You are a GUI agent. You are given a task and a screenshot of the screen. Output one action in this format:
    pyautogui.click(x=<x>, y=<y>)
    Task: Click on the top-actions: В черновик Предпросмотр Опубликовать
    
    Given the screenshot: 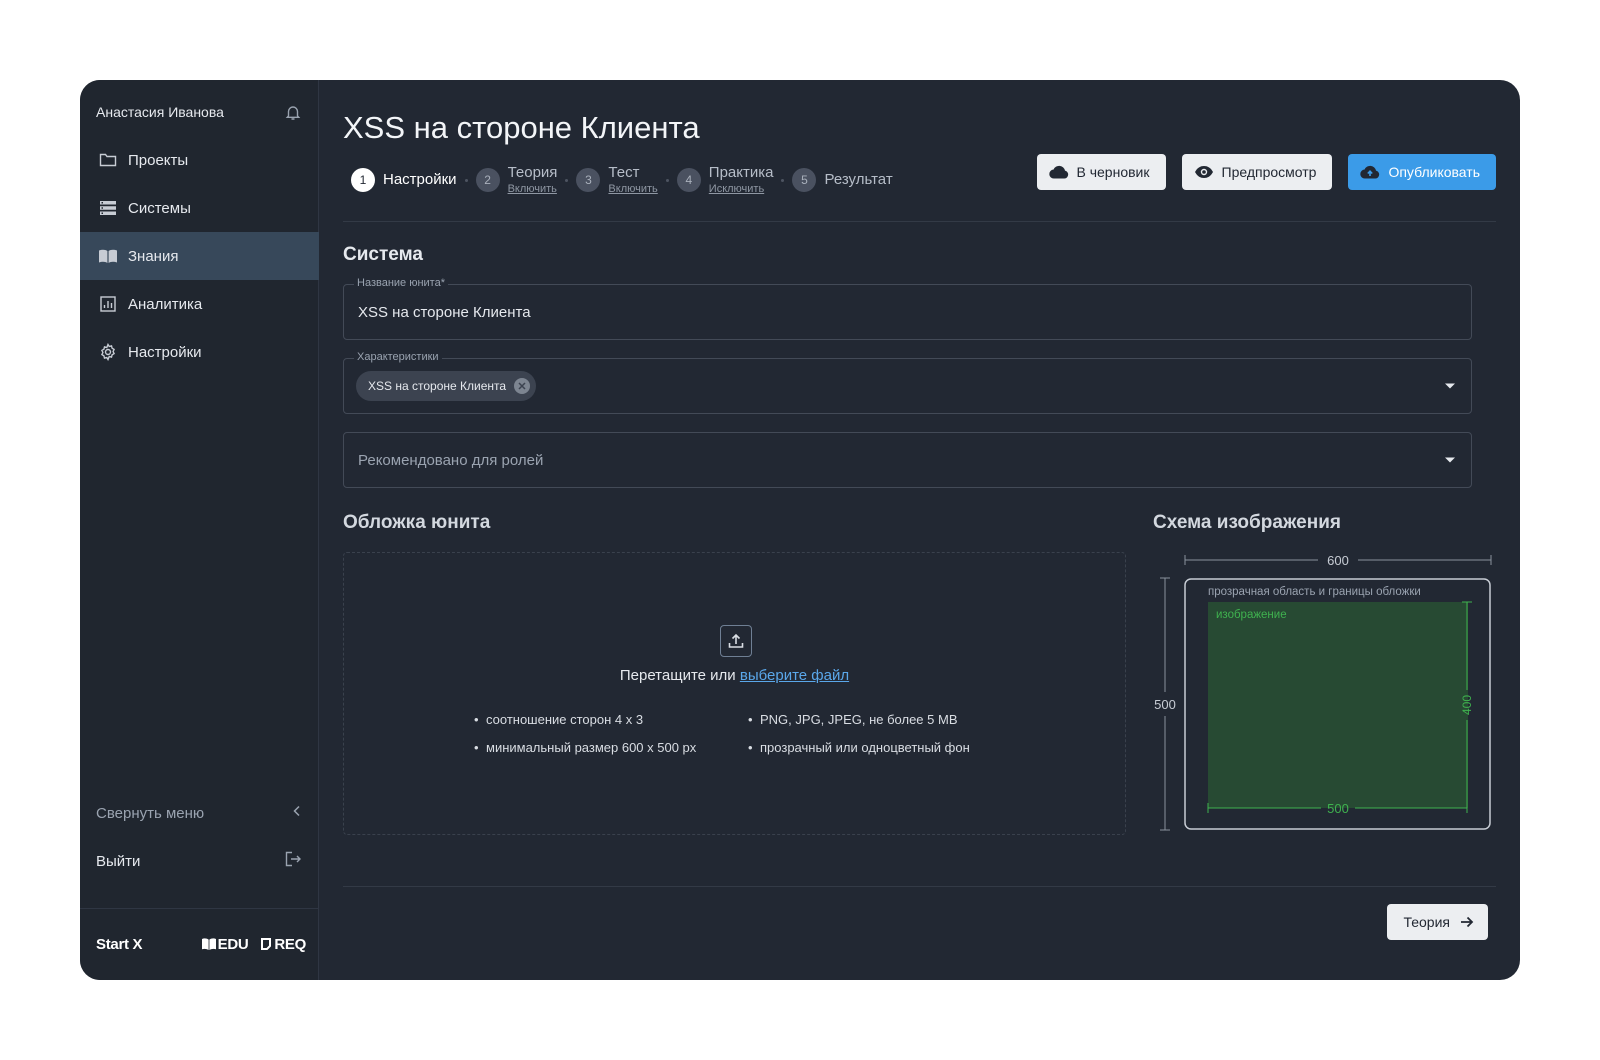 What is the action you would take?
    pyautogui.click(x=1266, y=172)
    